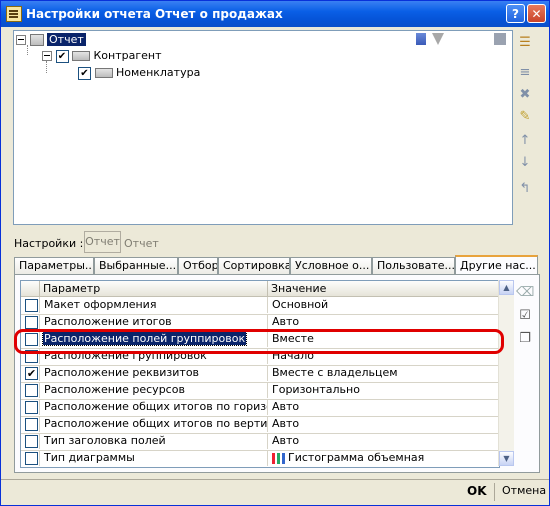  What do you see at coordinates (102, 242) in the screenshot?
I see `settings-selector: Отчет` at bounding box center [102, 242].